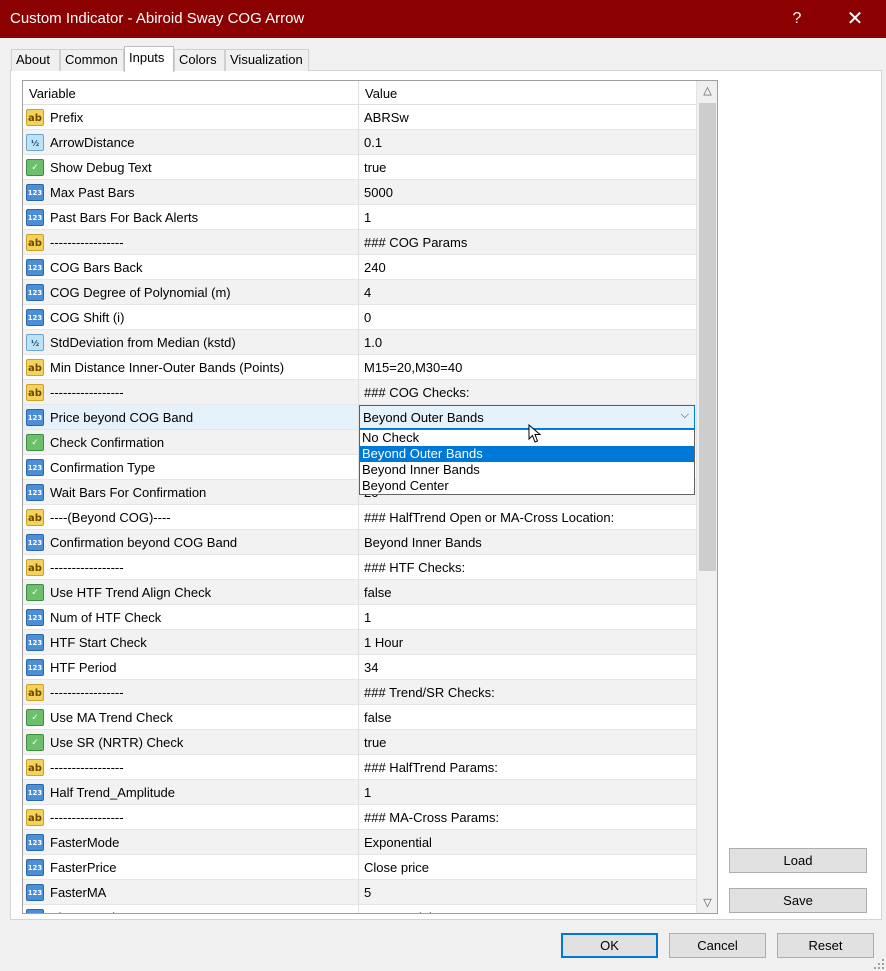 The image size is (886, 971). I want to click on header-separator, so click(358, 93).